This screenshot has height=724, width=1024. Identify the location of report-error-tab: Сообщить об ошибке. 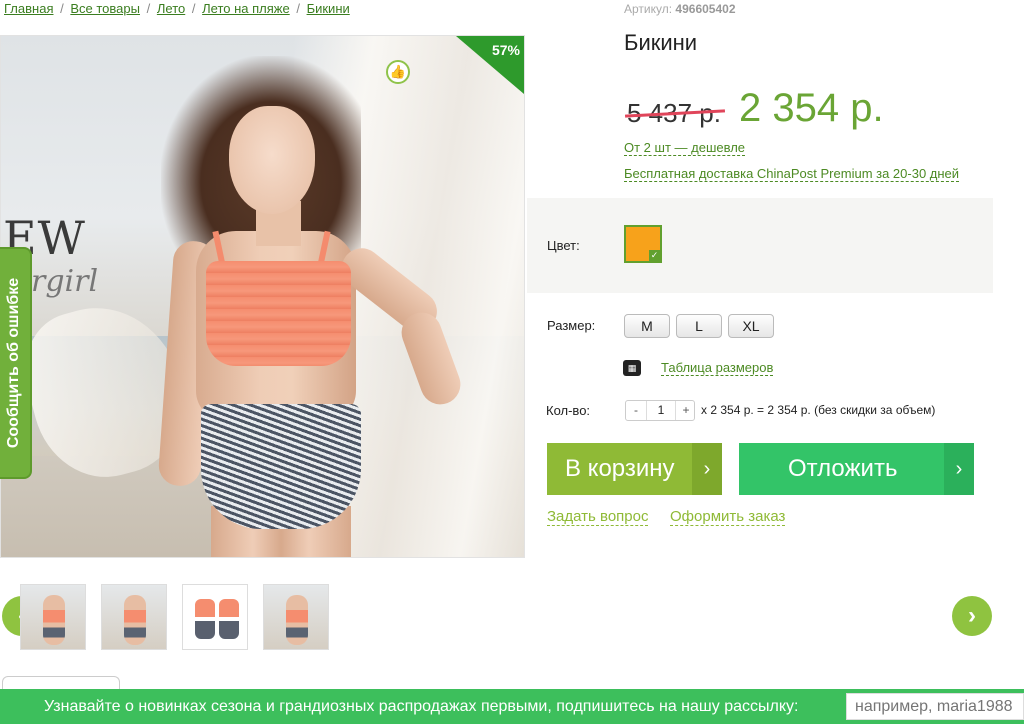
(16, 363).